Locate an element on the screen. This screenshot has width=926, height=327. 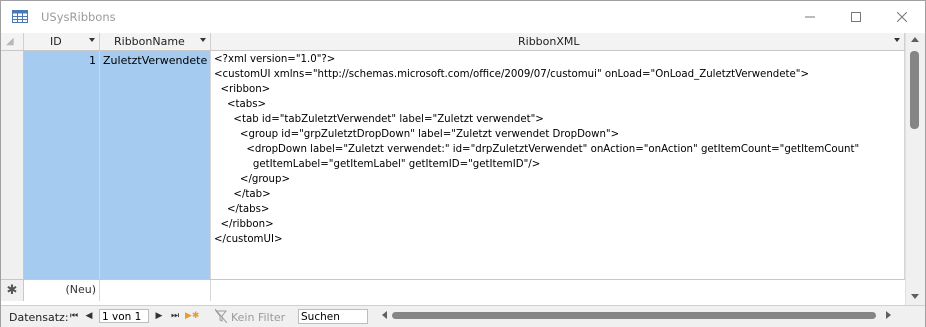
minimize-icon is located at coordinates (810, 17).